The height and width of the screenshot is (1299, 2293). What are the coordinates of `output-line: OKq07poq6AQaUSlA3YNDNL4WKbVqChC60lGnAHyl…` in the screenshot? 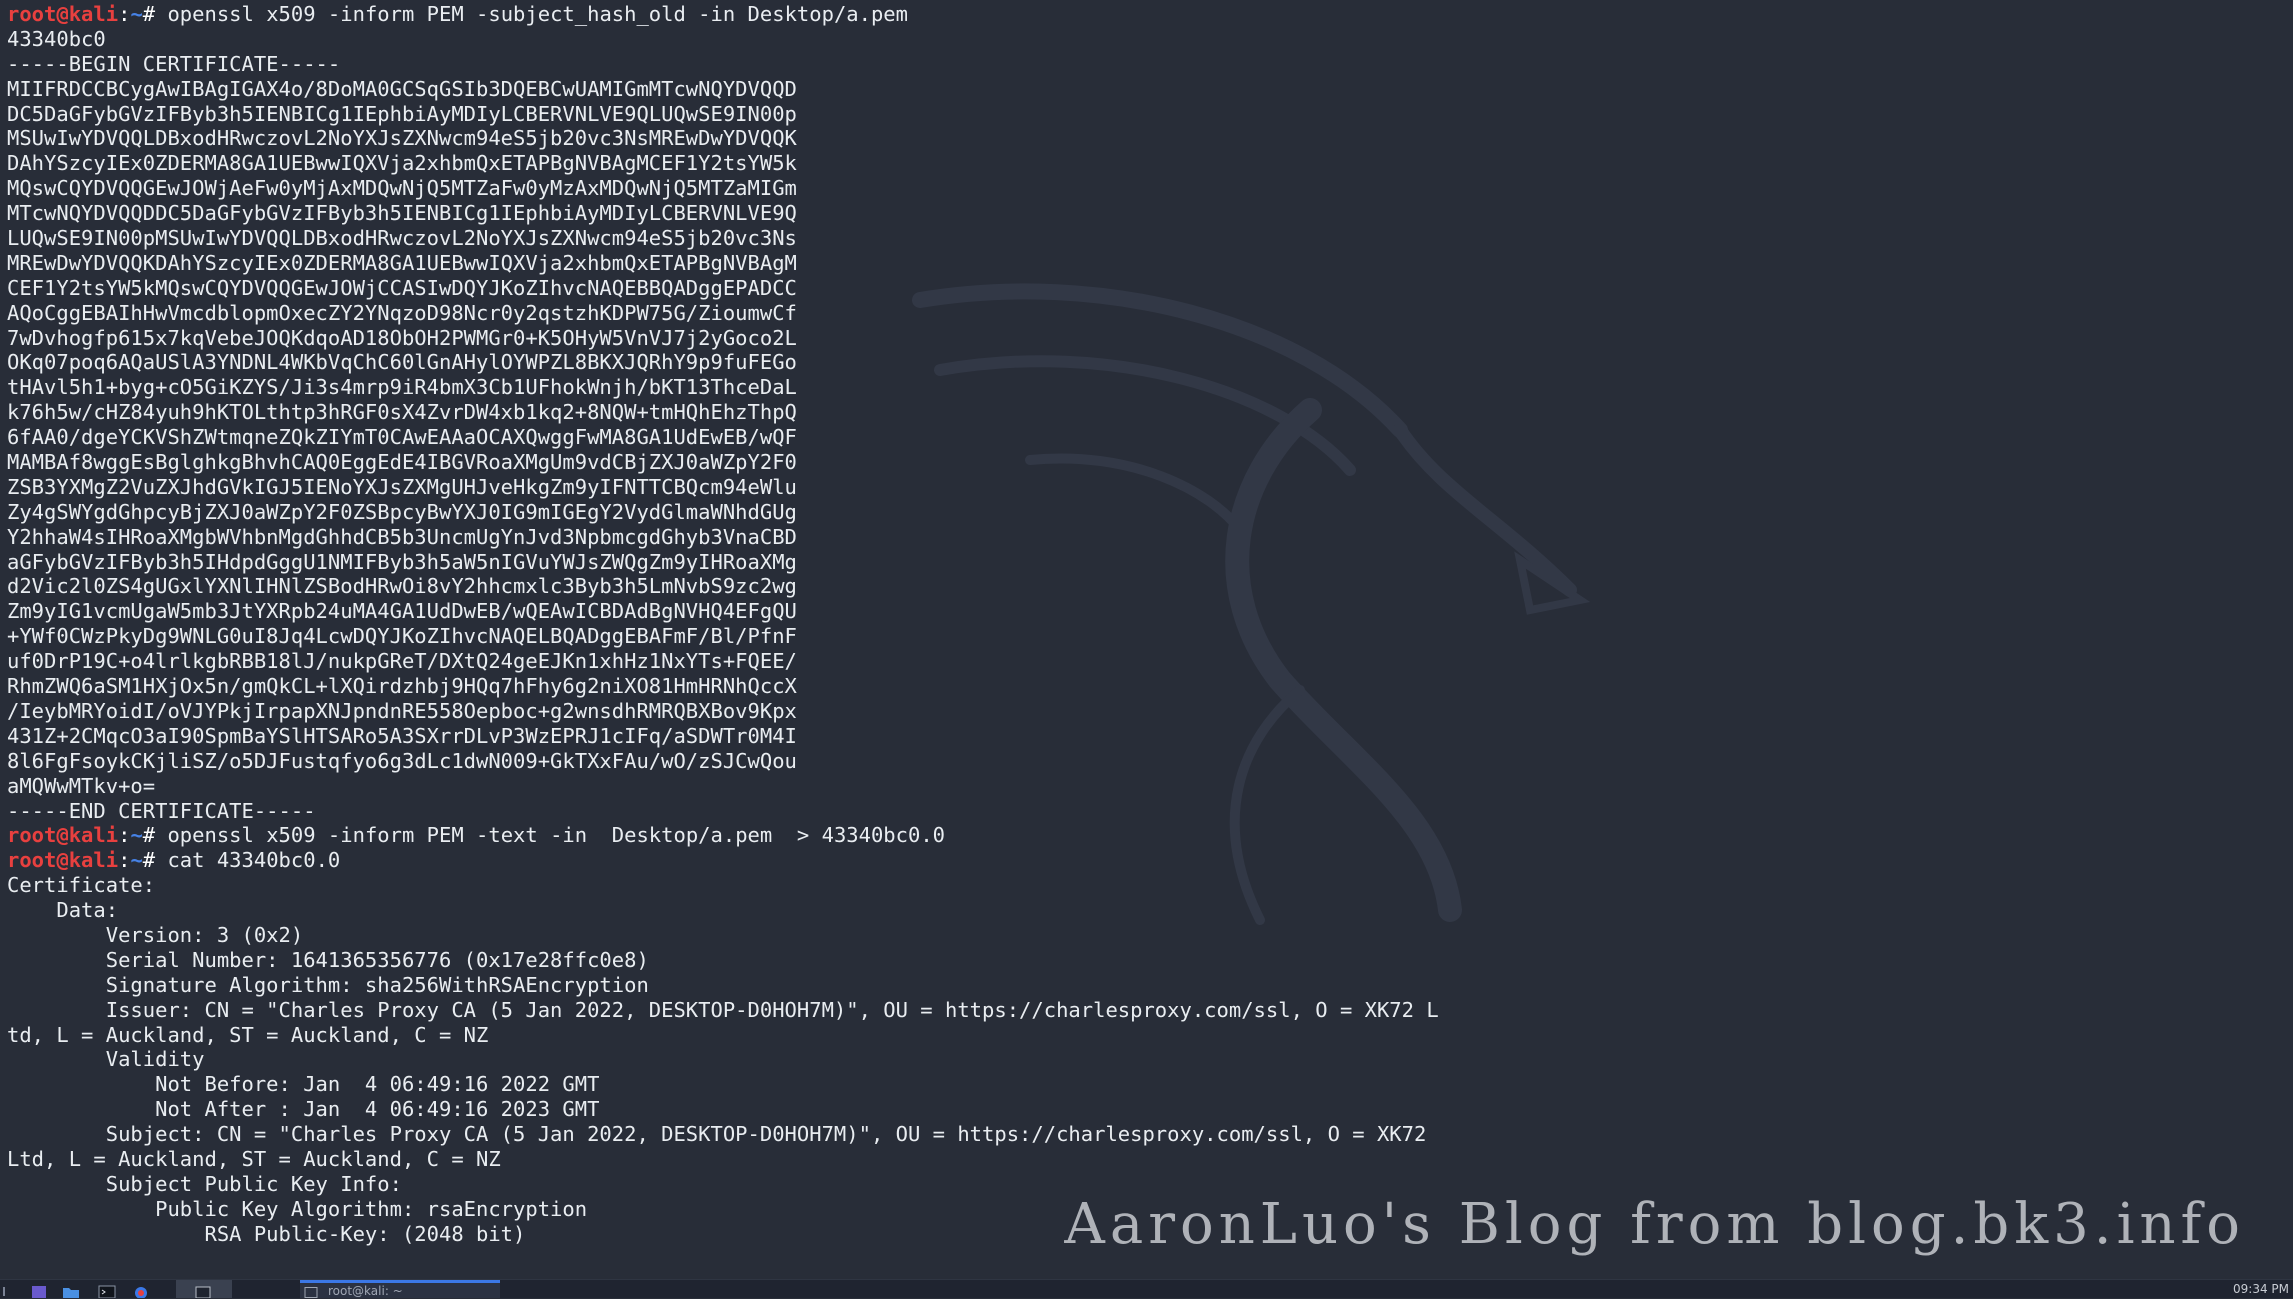 It's located at (402, 362).